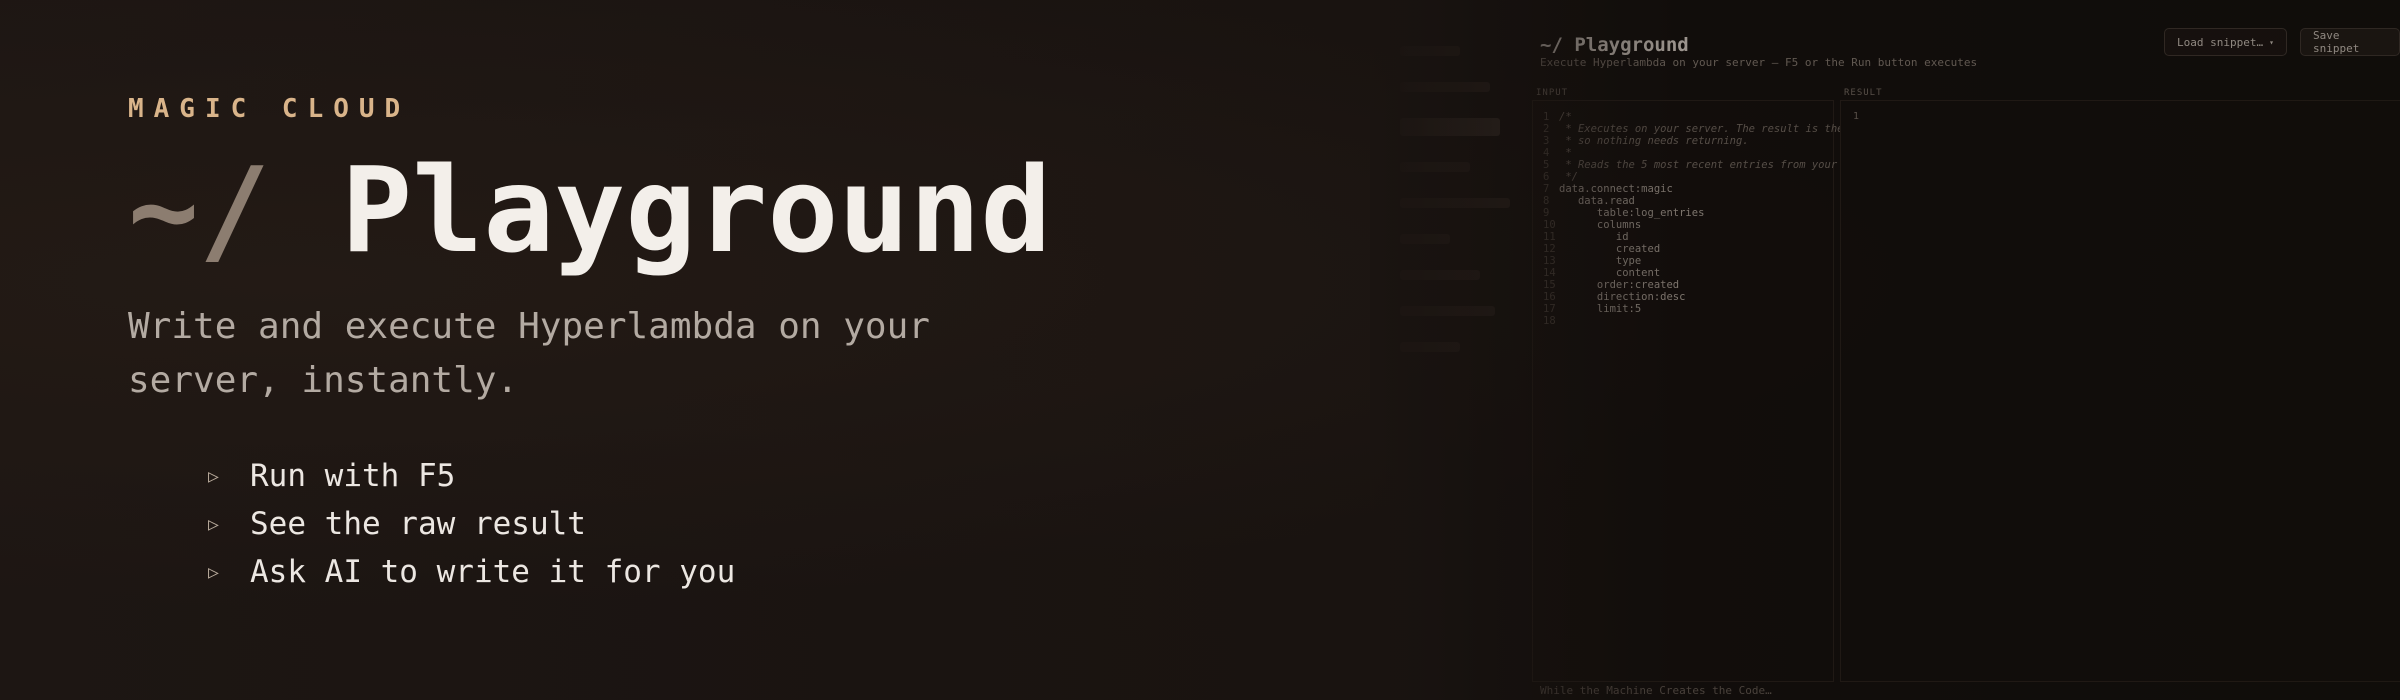 The width and height of the screenshot is (2400, 700). Describe the element at coordinates (1597, 201) in the screenshot. I see `code-text: data.read` at that location.